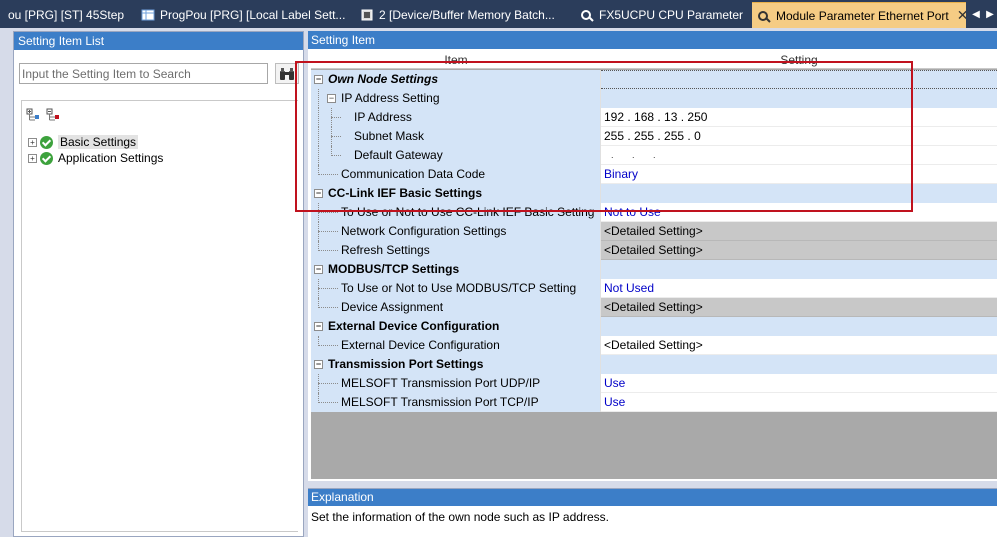 The image size is (997, 537). I want to click on module-parameter-icon, so click(764, 16).